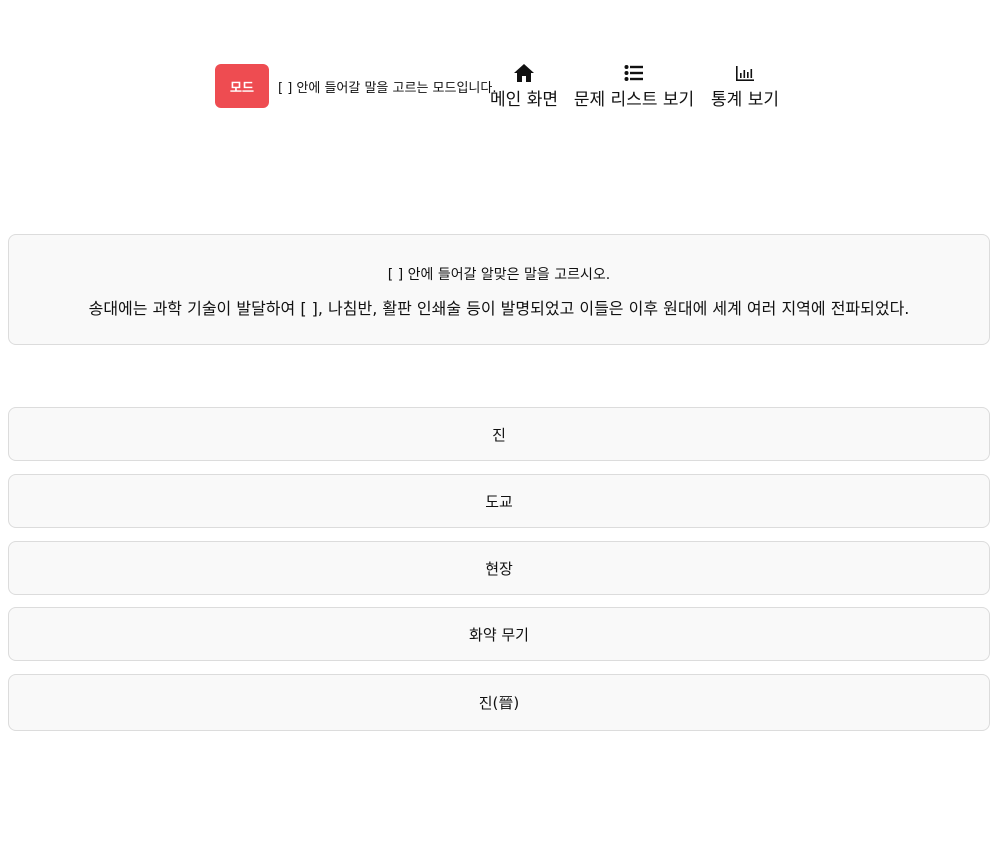 The image size is (1000, 850). I want to click on nav-question-list: 문제 리스트 보기, so click(634, 86).